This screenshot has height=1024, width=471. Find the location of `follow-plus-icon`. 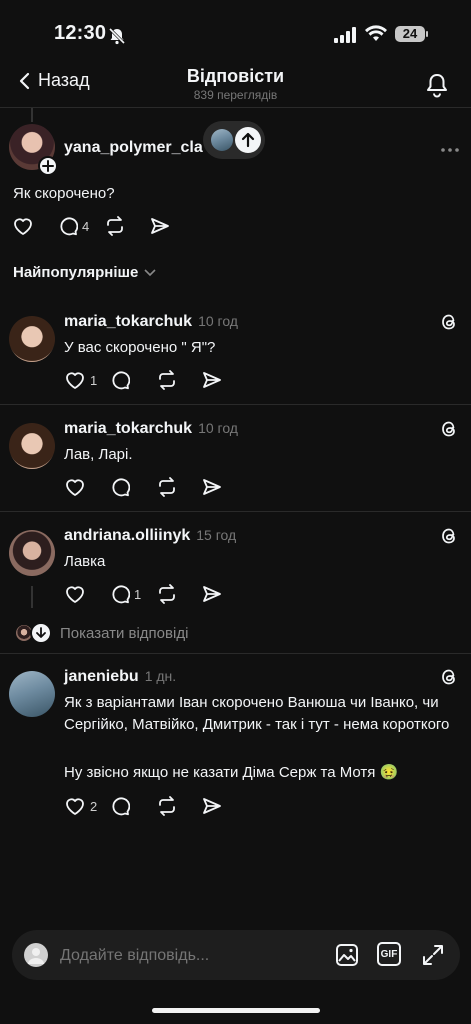

follow-plus-icon is located at coordinates (48, 166).